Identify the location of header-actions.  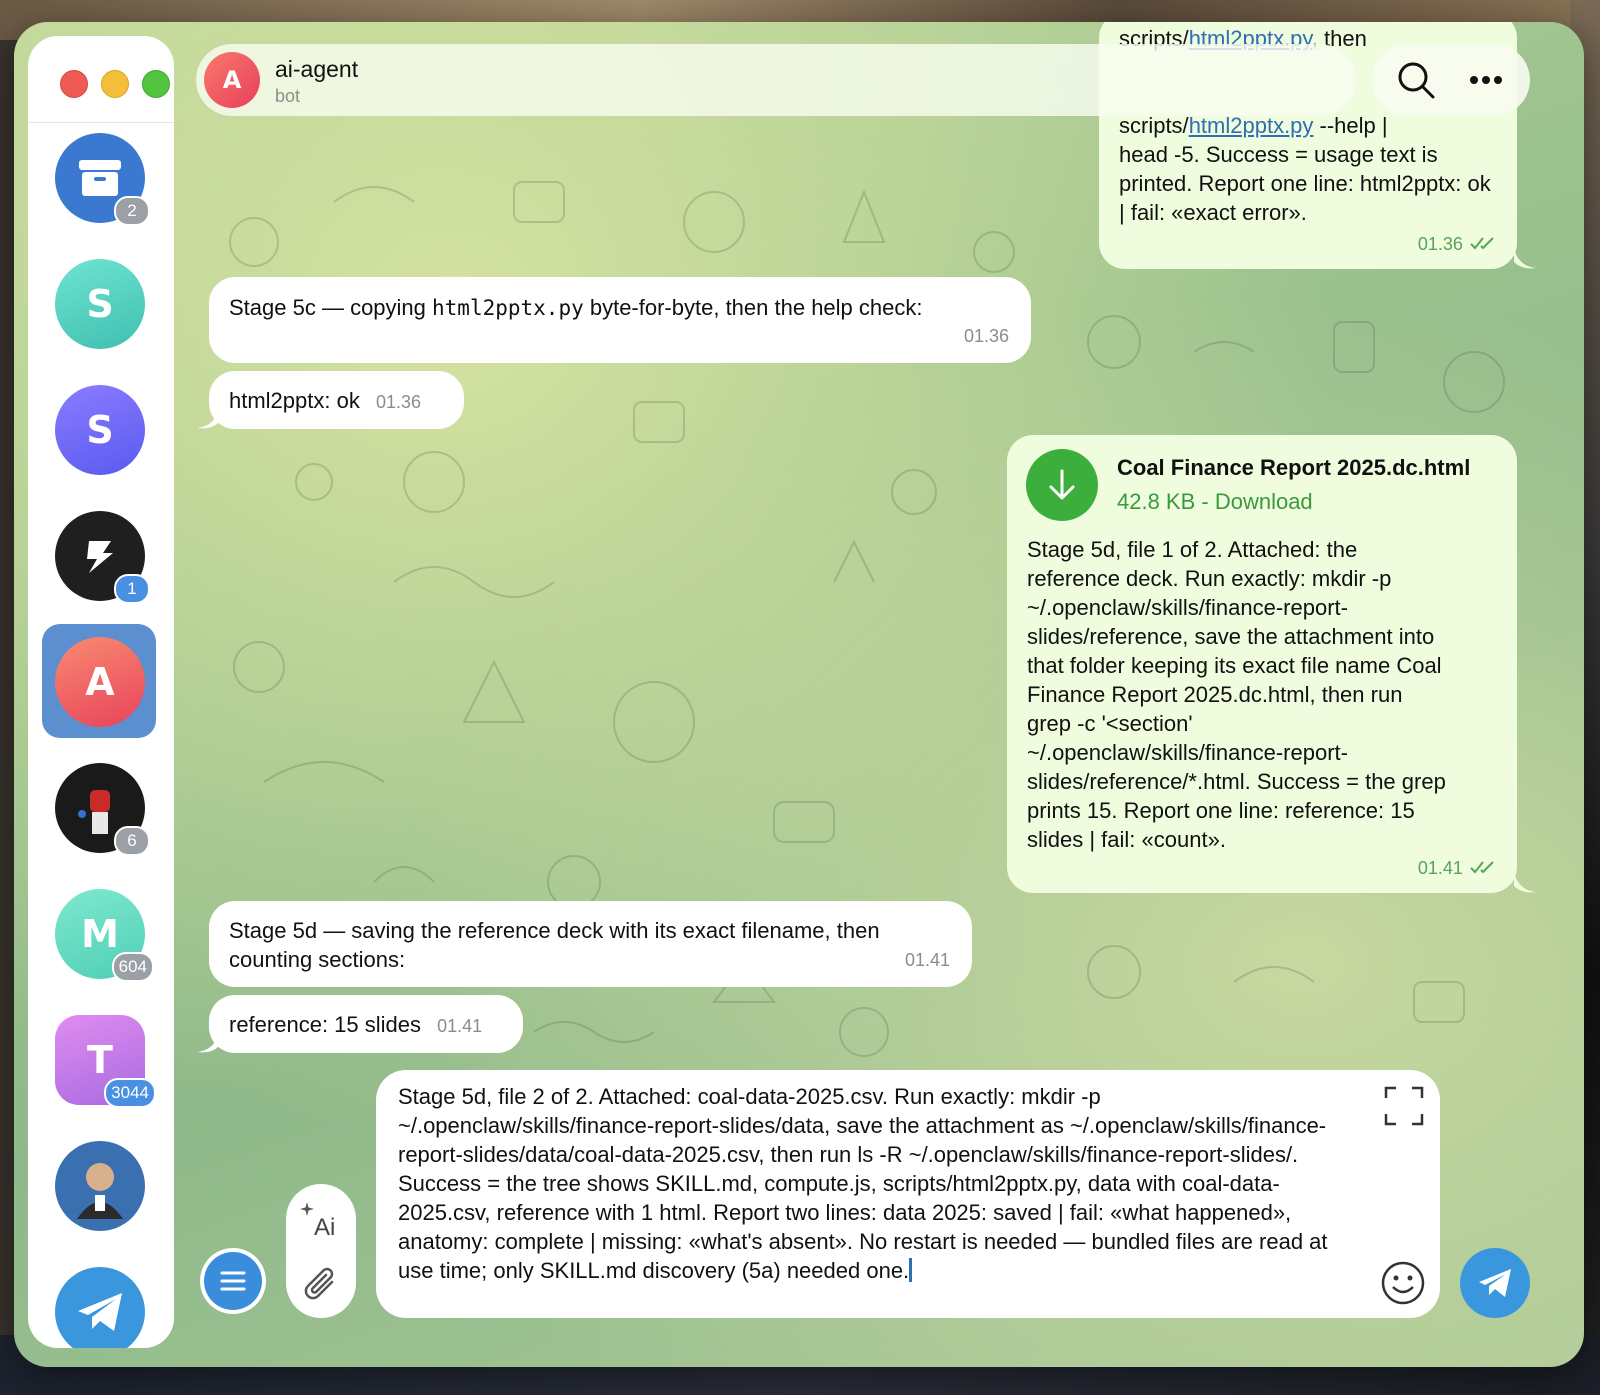
(1451, 80).